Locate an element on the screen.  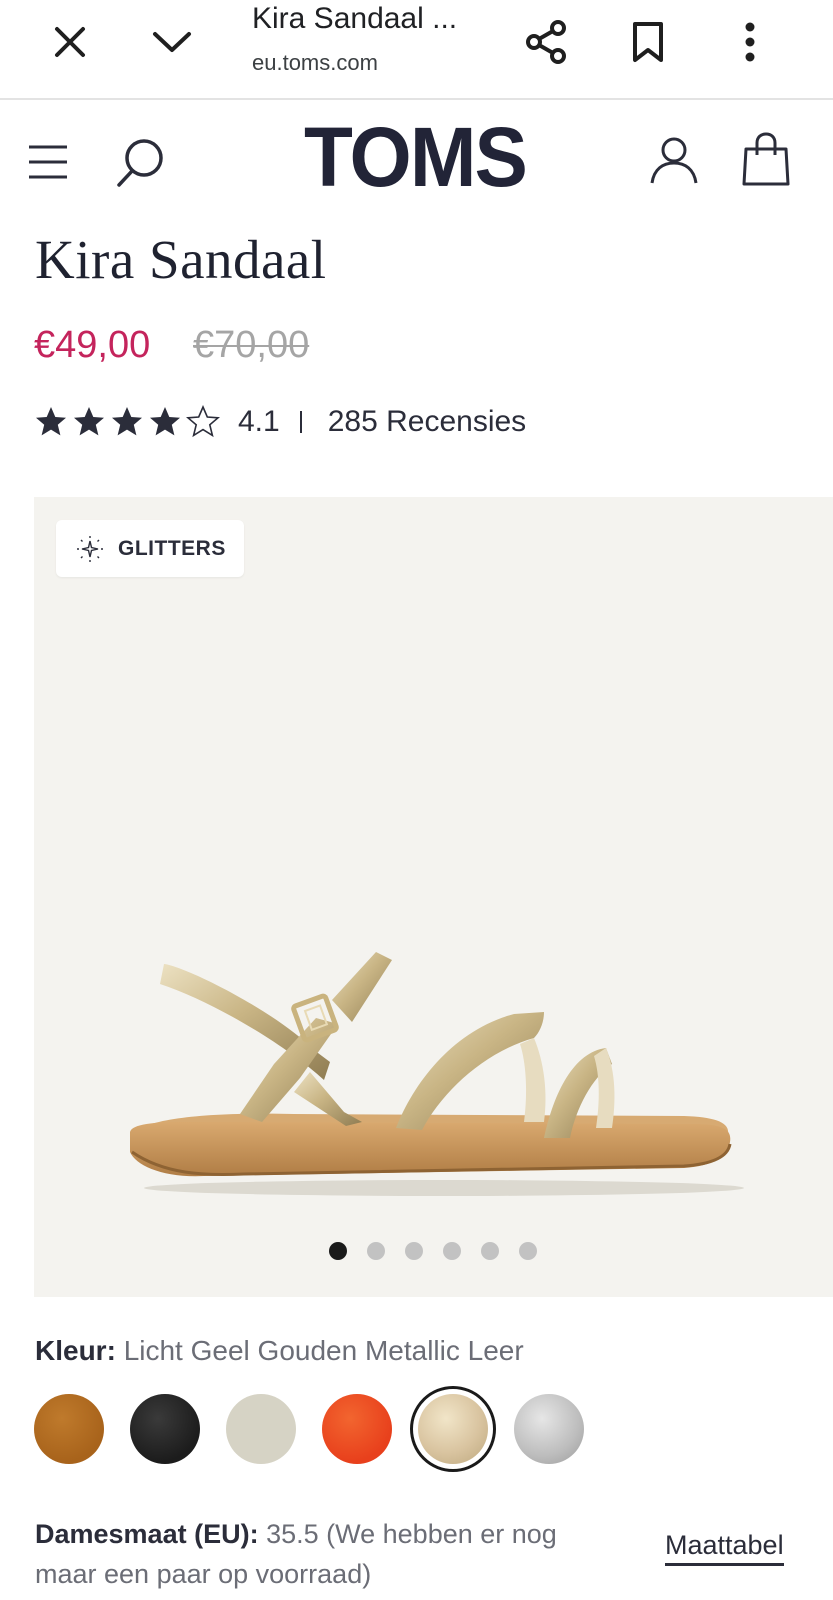
chevron-down-icon is located at coordinates (172, 42).